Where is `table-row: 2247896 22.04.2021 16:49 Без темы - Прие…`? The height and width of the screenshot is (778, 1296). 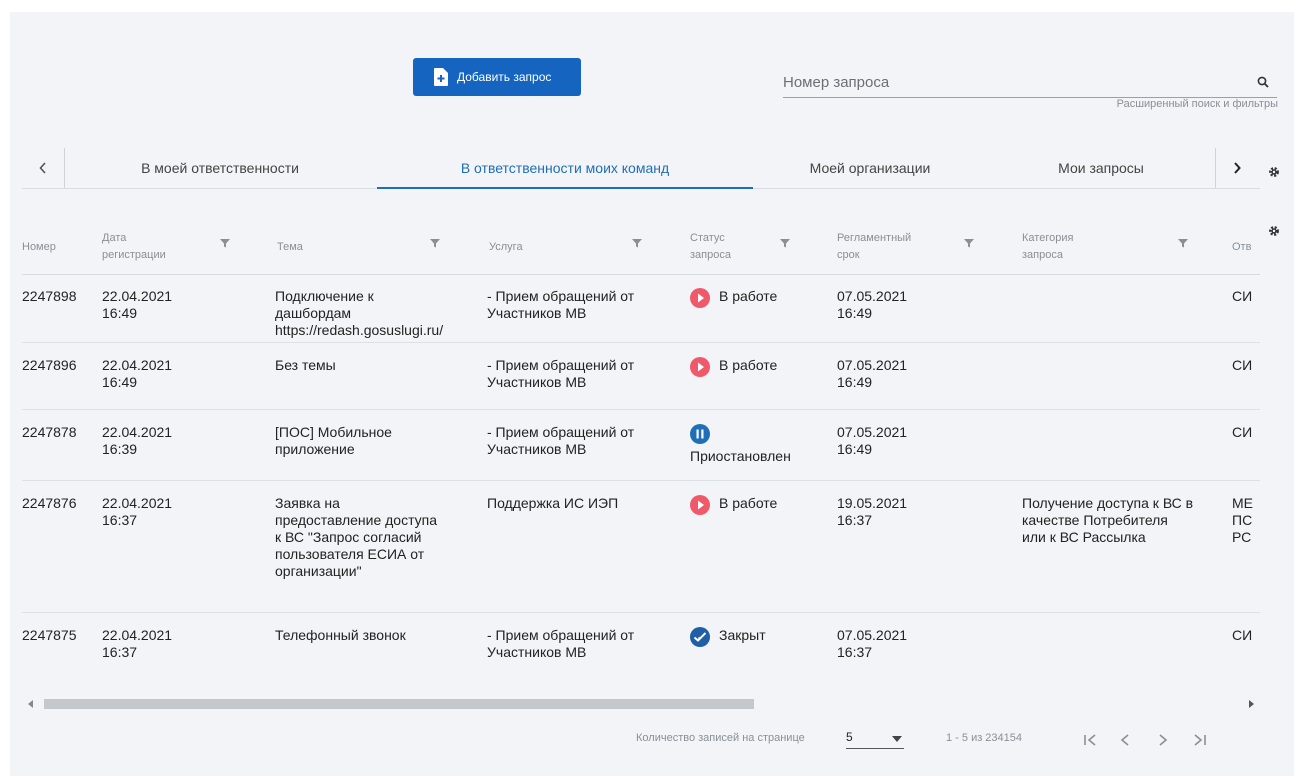
table-row: 2247896 22.04.2021 16:49 Без темы - Прие… is located at coordinates (641, 376).